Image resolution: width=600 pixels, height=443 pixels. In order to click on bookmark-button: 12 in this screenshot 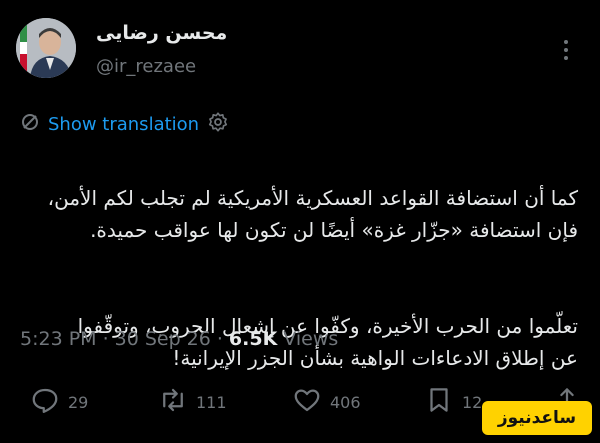, I will do `click(453, 402)`.